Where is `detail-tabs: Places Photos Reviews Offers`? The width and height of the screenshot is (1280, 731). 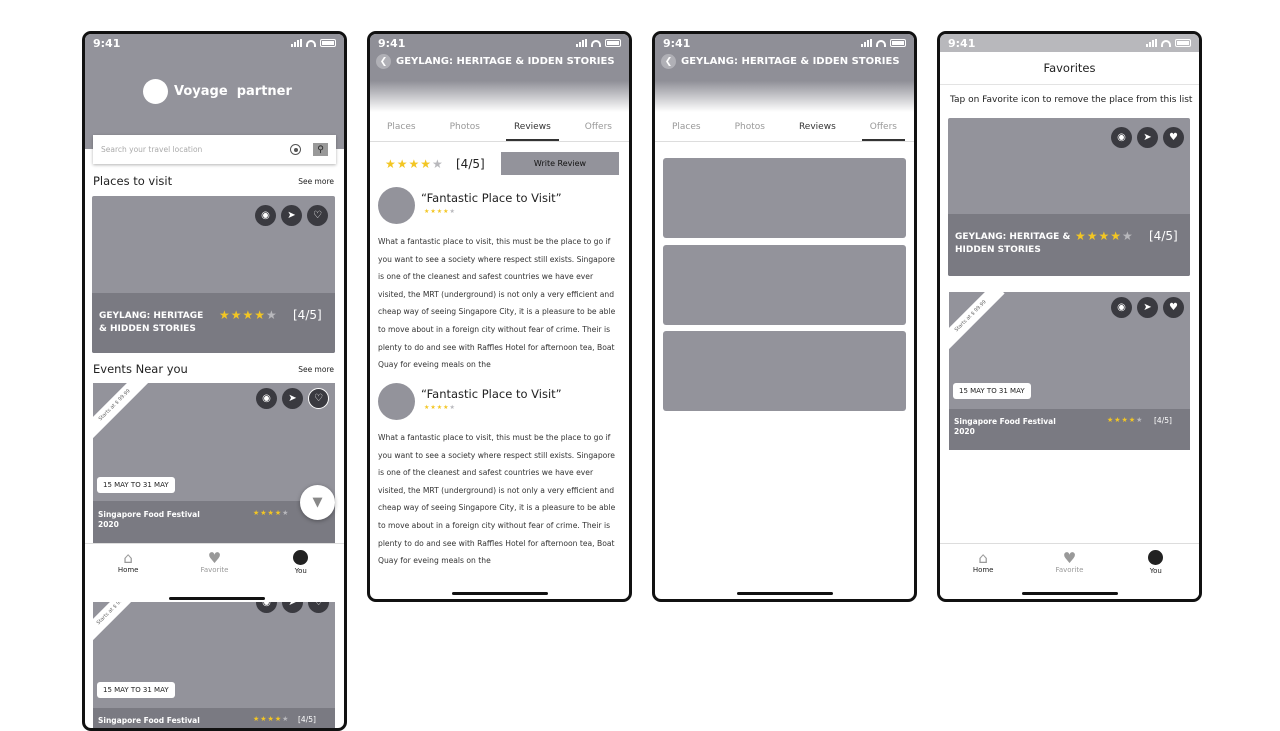
detail-tabs: Places Photos Reviews Offers is located at coordinates (784, 127).